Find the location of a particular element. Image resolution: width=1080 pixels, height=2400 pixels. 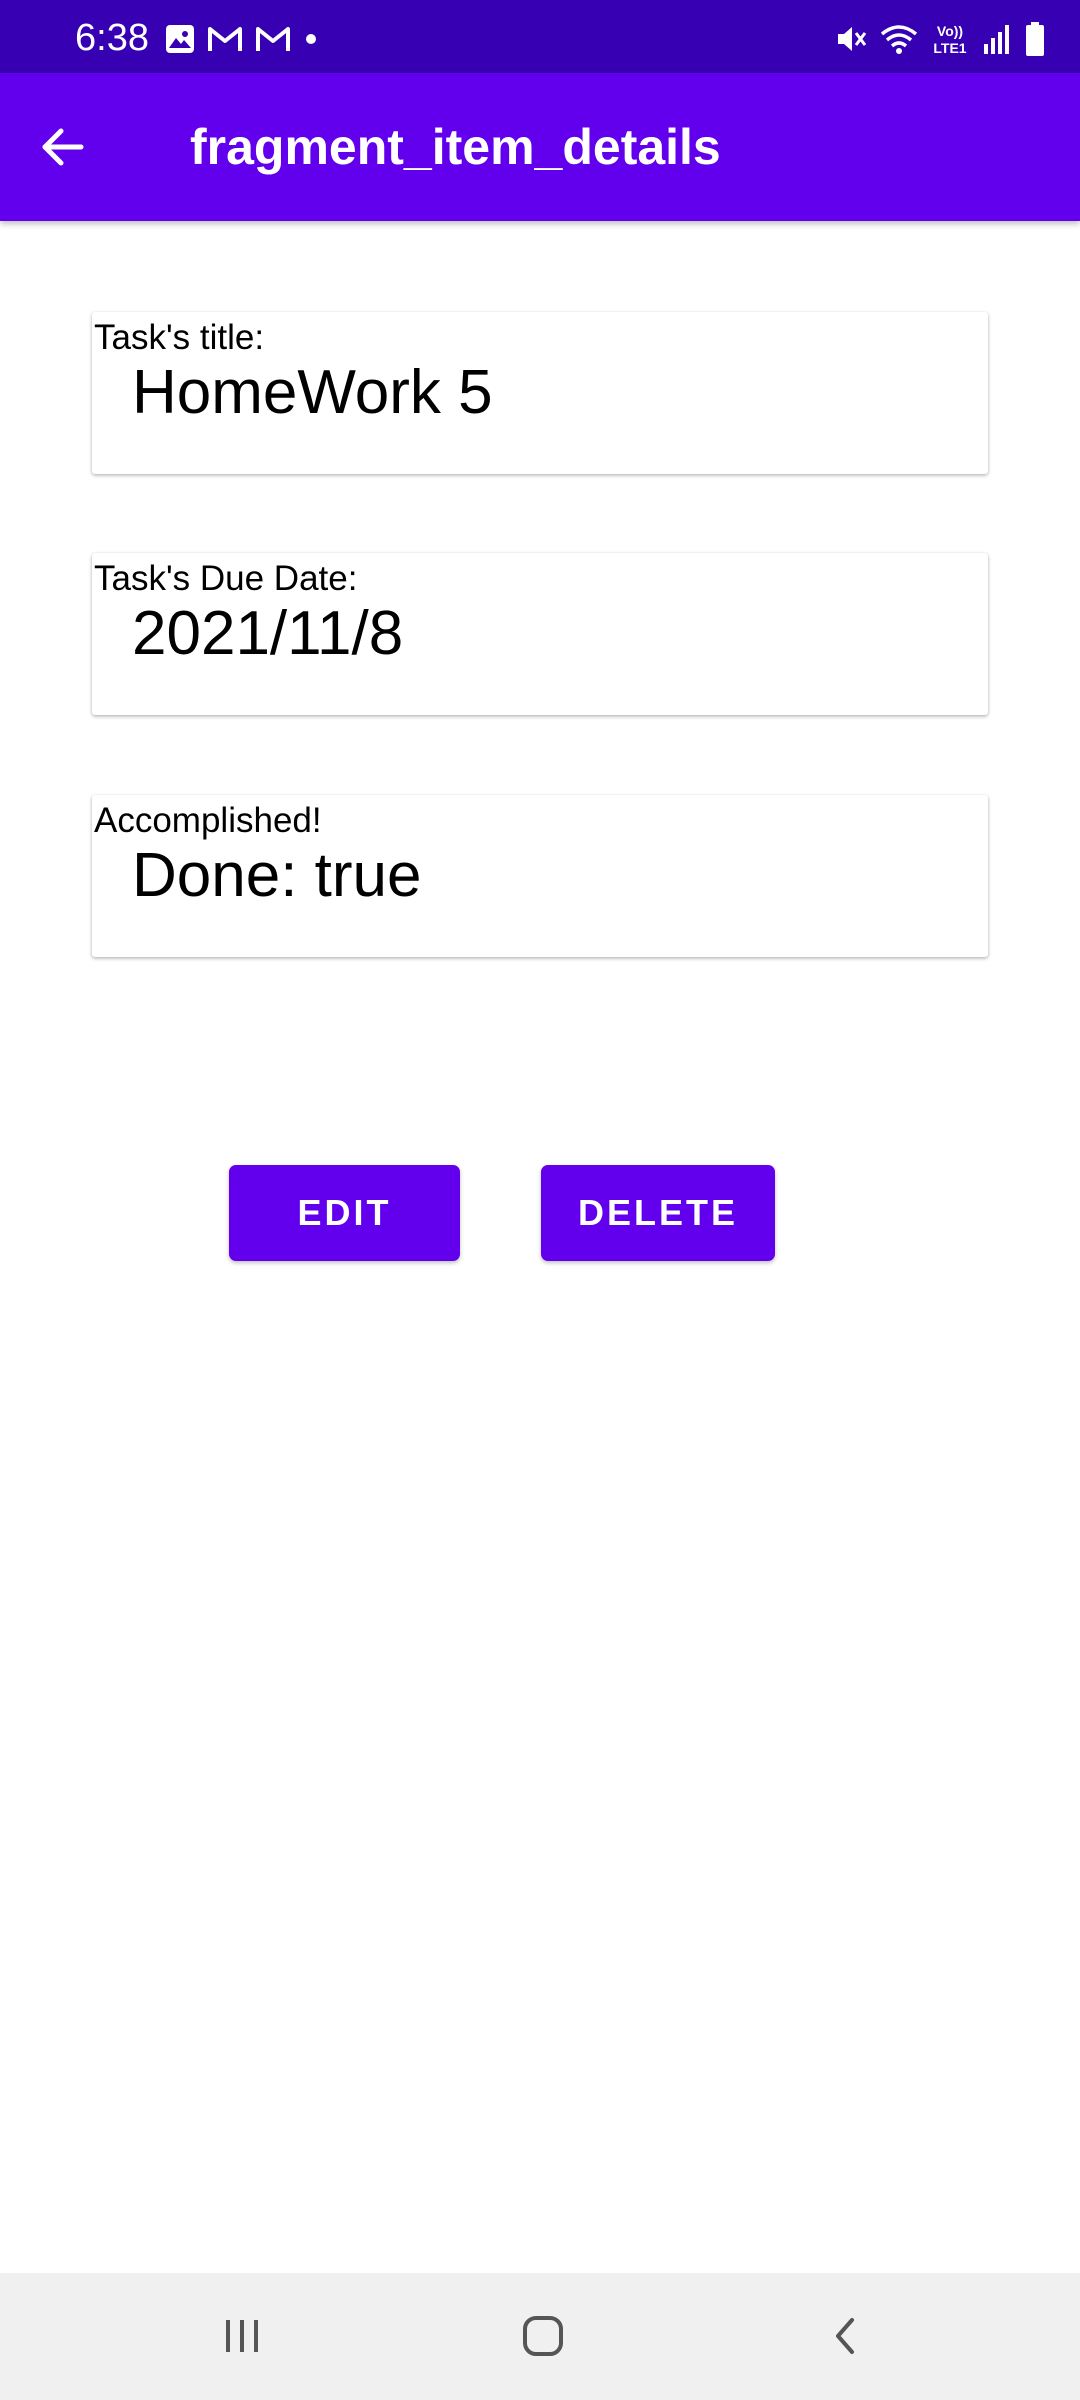

task-due-date-value: 2021/11/8 is located at coordinates (268, 633).